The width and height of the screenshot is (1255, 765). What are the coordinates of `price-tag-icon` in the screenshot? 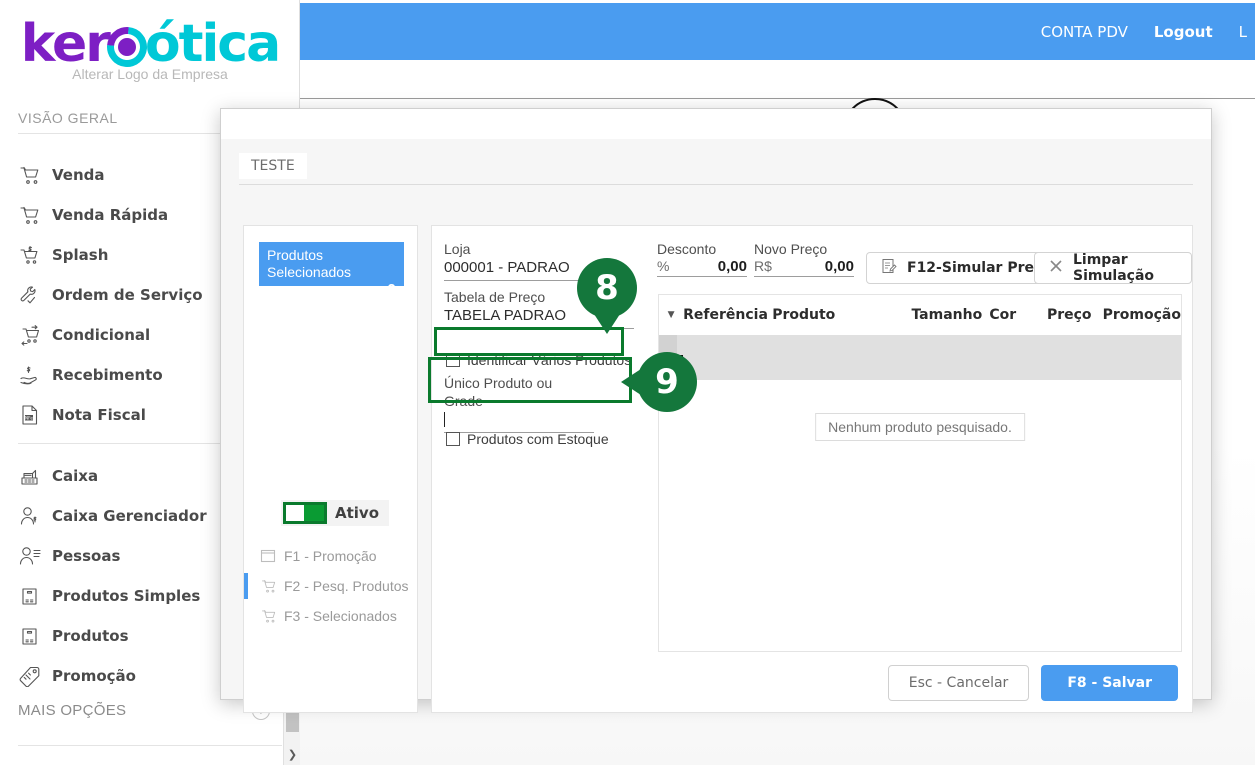 It's located at (35, 676).